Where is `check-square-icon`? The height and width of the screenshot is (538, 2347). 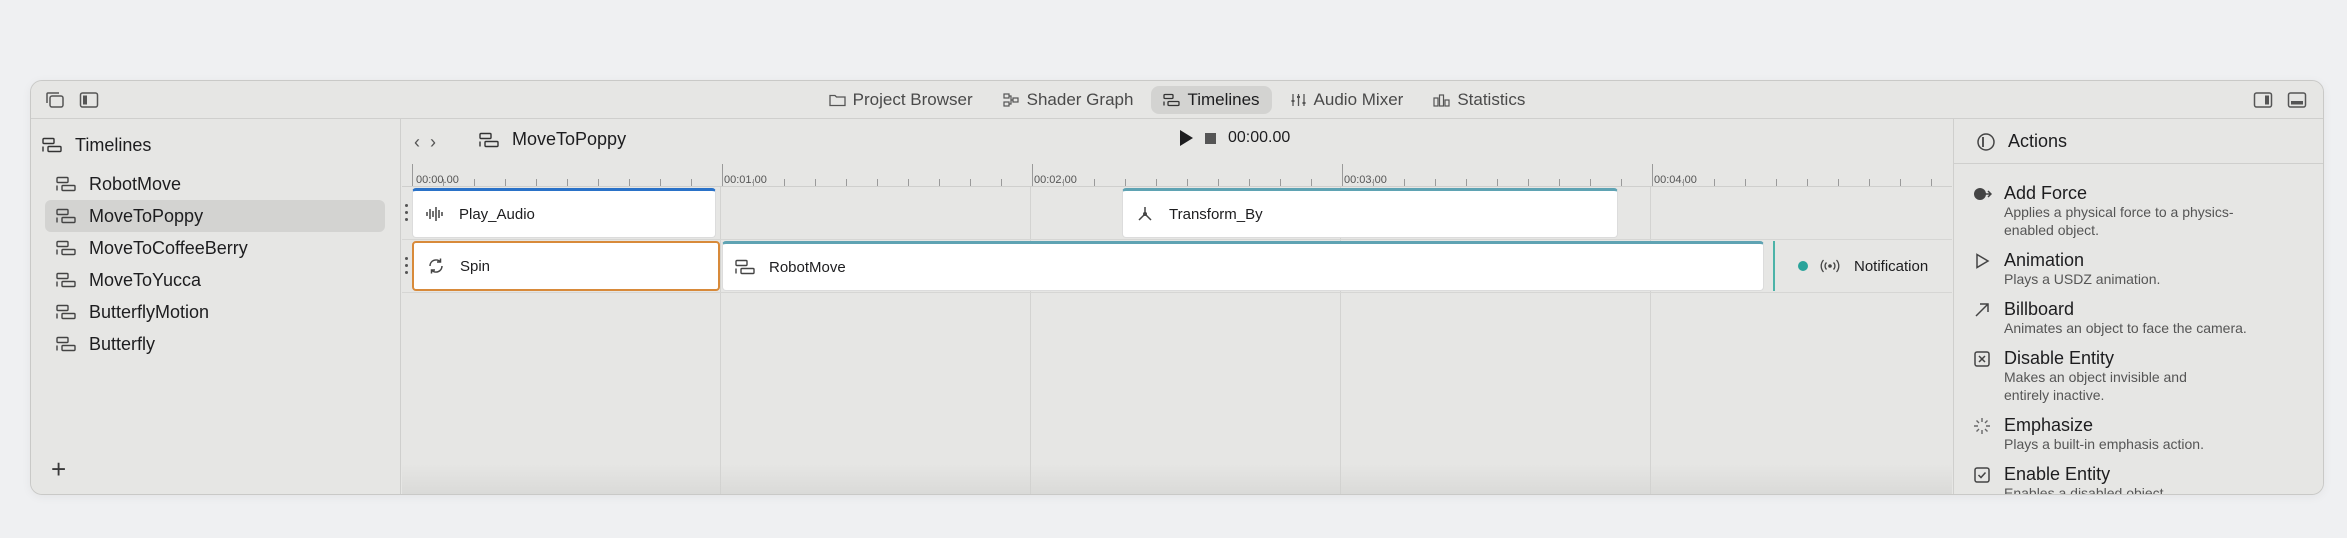
check-square-icon is located at coordinates (1982, 475).